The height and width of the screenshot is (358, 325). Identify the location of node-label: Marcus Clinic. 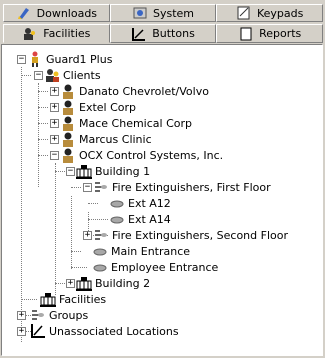
(115, 139).